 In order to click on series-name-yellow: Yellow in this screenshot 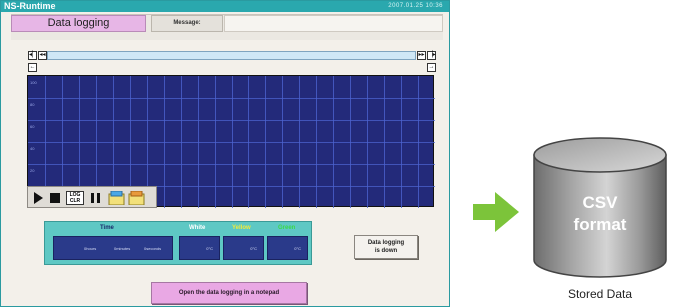, I will do `click(241, 228)`.